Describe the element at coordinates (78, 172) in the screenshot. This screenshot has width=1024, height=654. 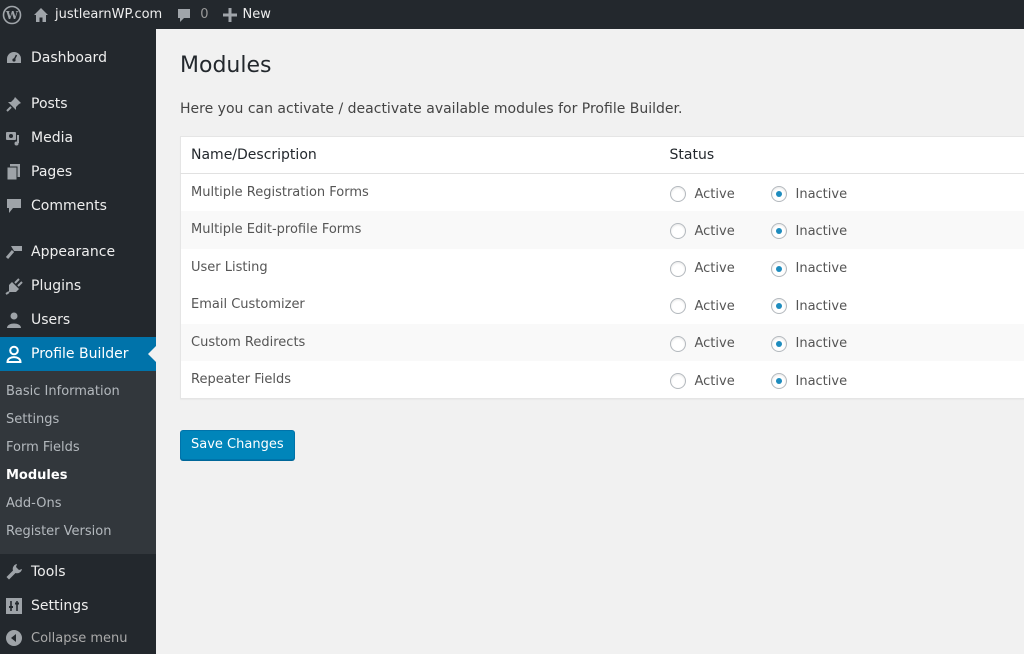
I see `sidebar-item-pages: Pages` at that location.